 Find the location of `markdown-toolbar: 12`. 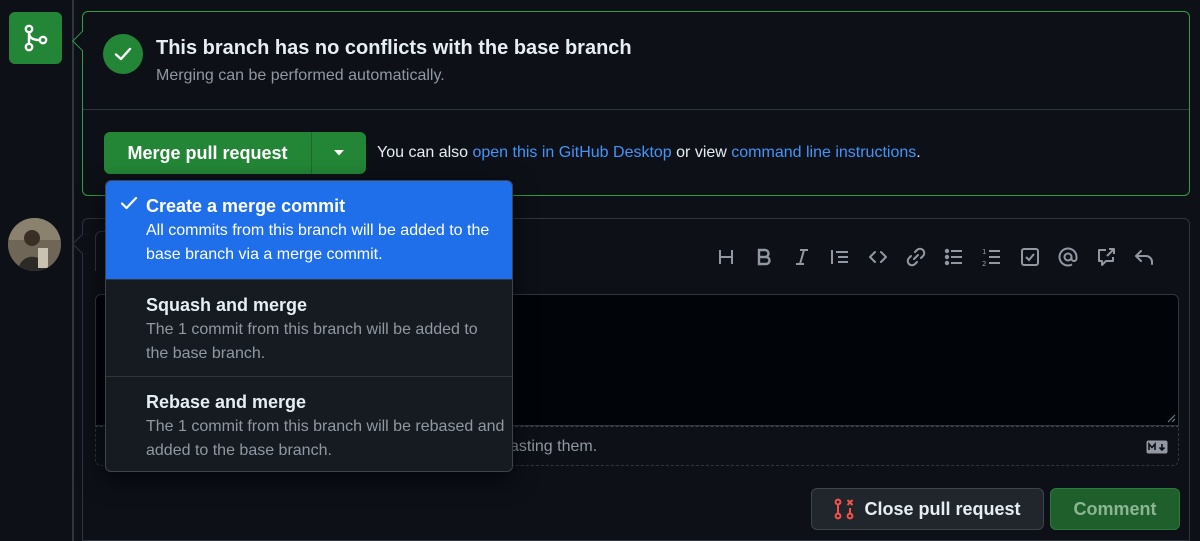

markdown-toolbar: 12 is located at coordinates (941, 257).